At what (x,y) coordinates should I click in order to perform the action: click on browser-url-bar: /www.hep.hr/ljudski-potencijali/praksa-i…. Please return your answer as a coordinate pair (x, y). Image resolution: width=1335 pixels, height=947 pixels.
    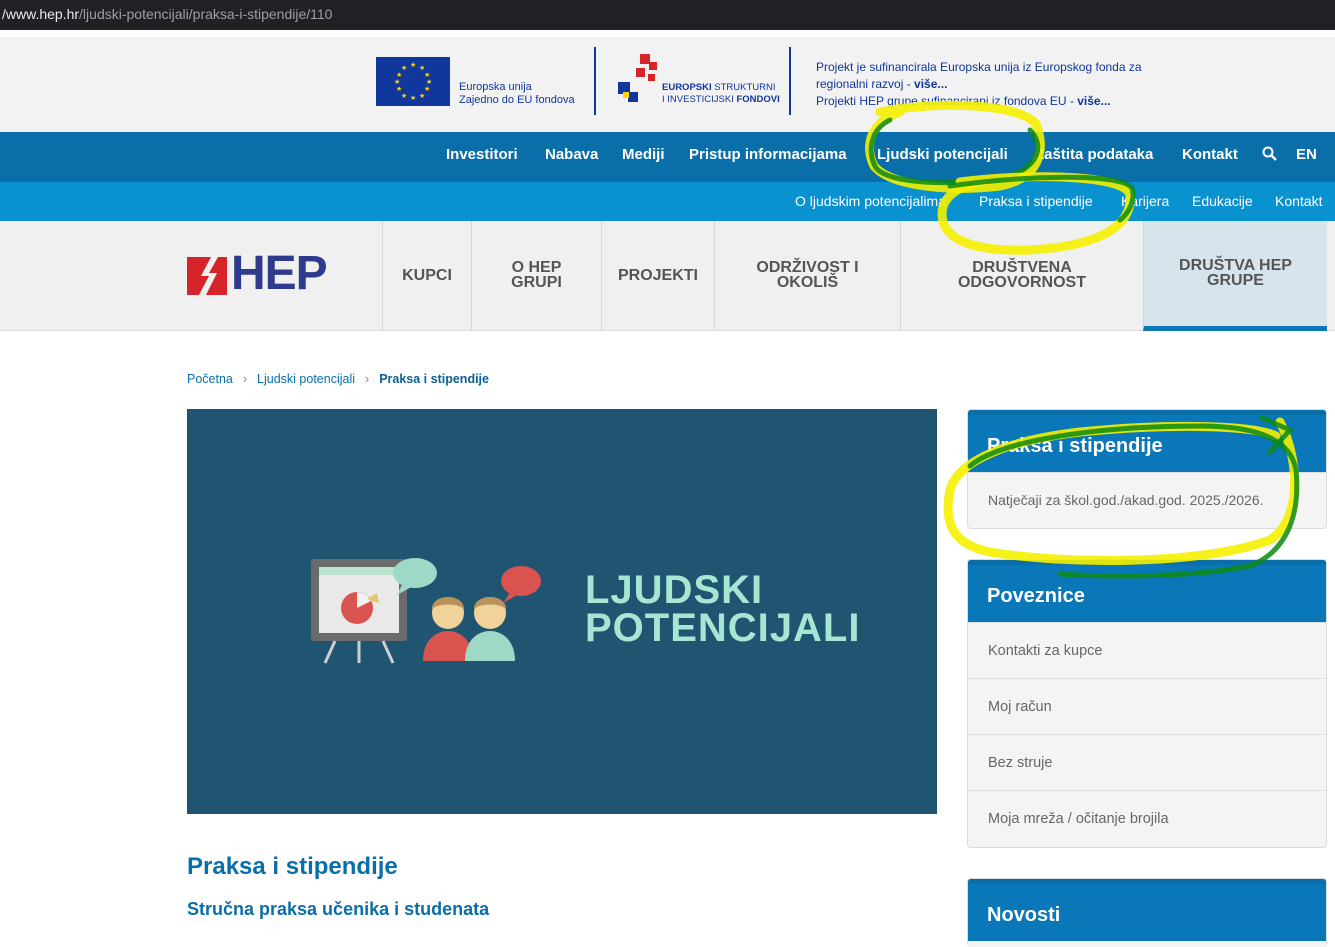
    Looking at the image, I should click on (667, 15).